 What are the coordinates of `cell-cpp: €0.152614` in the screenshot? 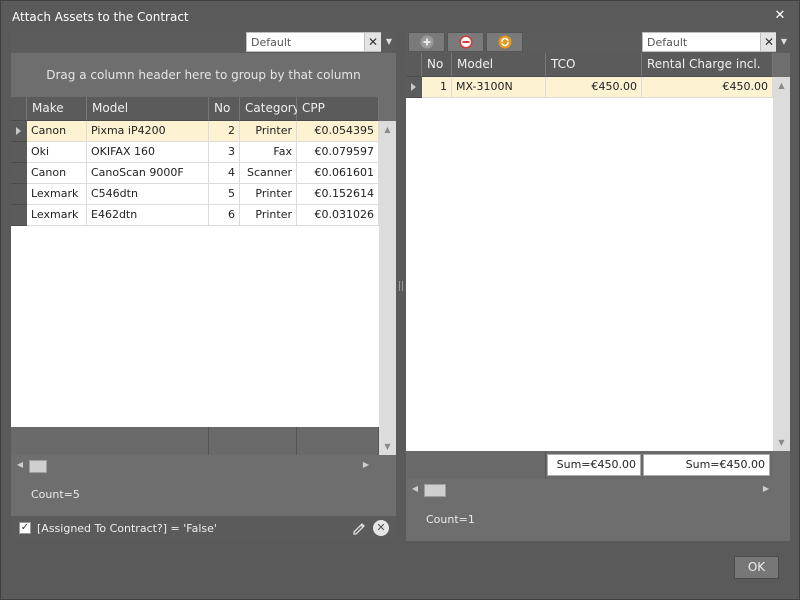 It's located at (338, 194).